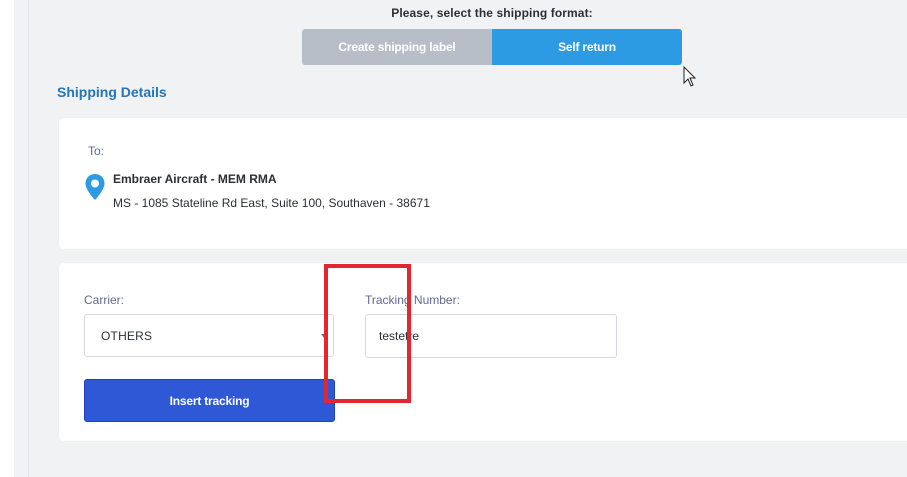 Image resolution: width=907 pixels, height=477 pixels. What do you see at coordinates (492, 13) in the screenshot?
I see `shipping-format-title: Please, select the shipping format:` at bounding box center [492, 13].